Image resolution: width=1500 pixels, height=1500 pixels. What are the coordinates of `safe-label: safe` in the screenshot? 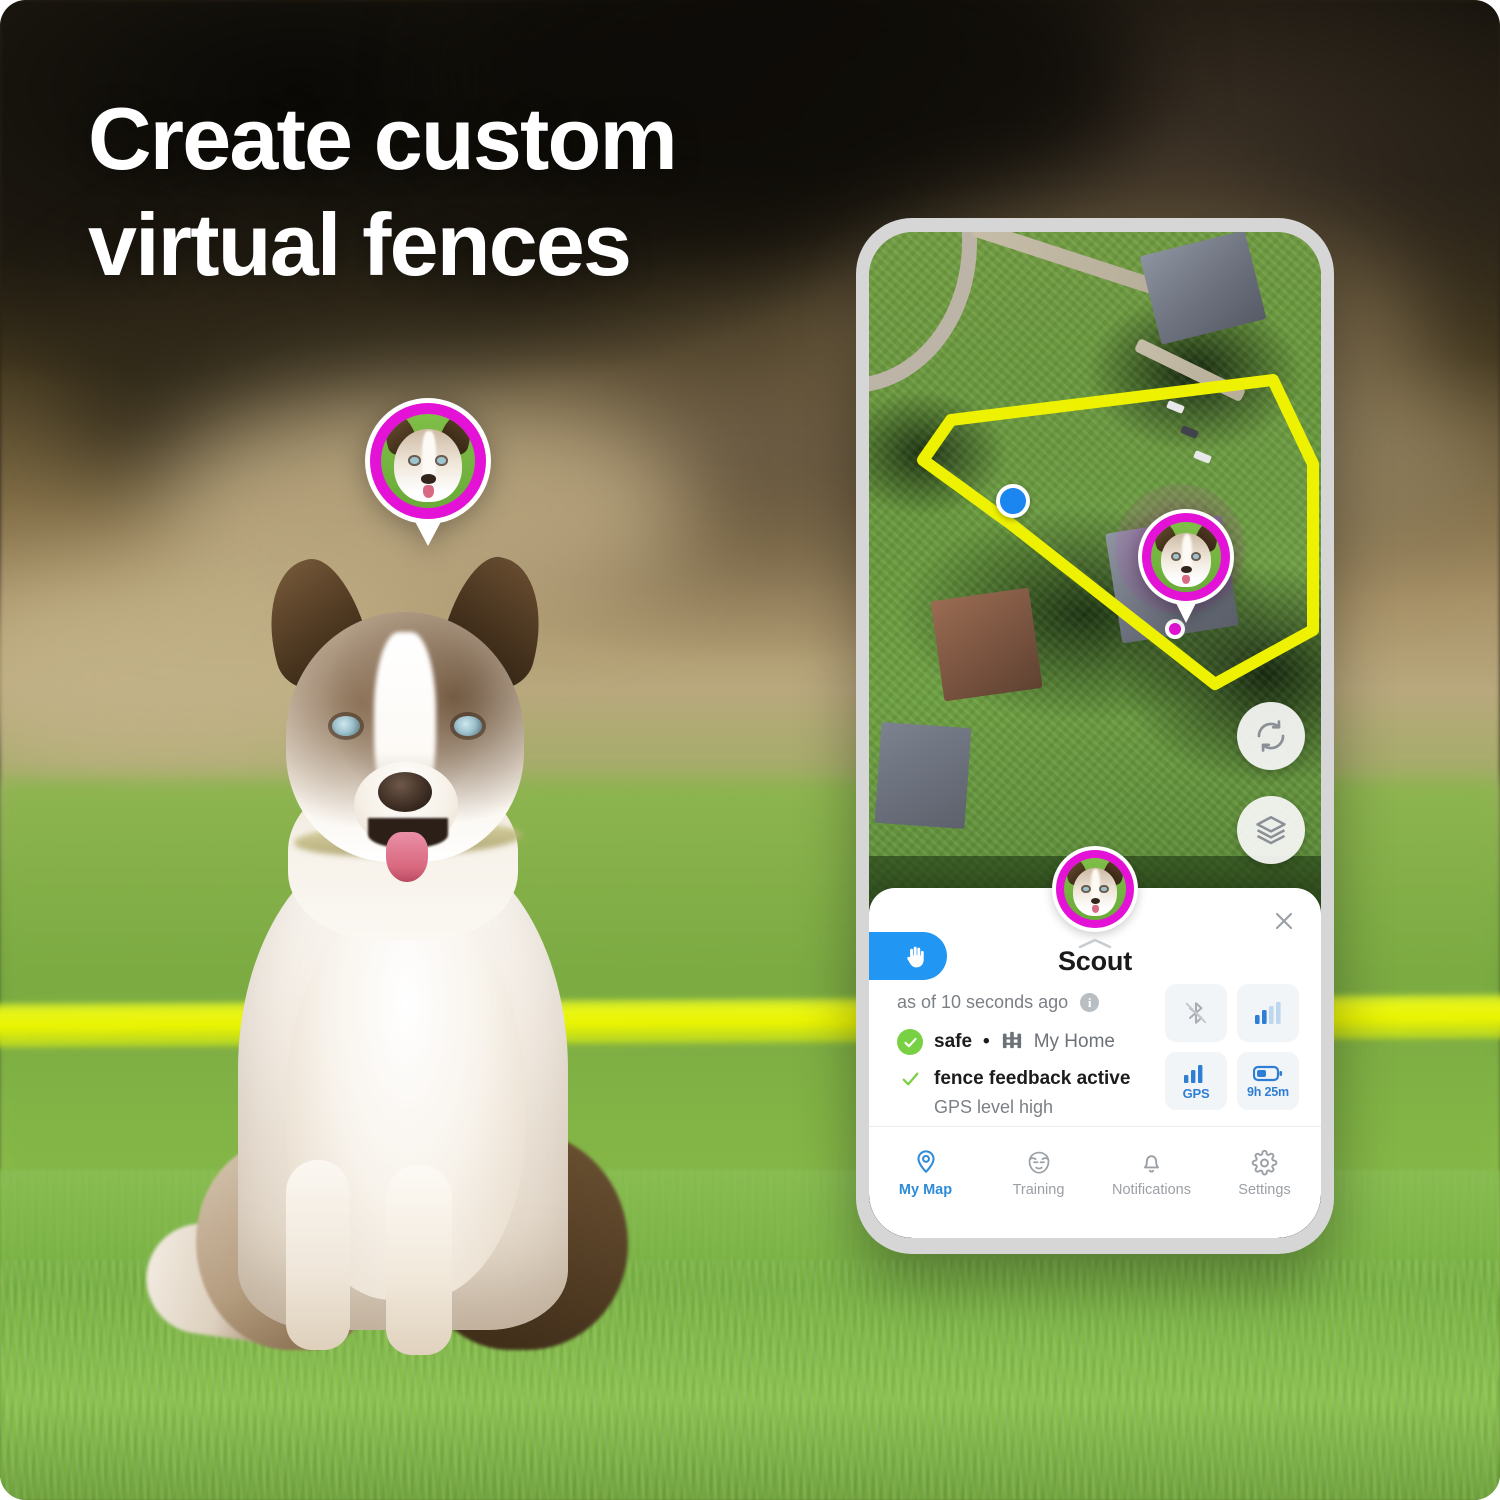 It's located at (953, 1041).